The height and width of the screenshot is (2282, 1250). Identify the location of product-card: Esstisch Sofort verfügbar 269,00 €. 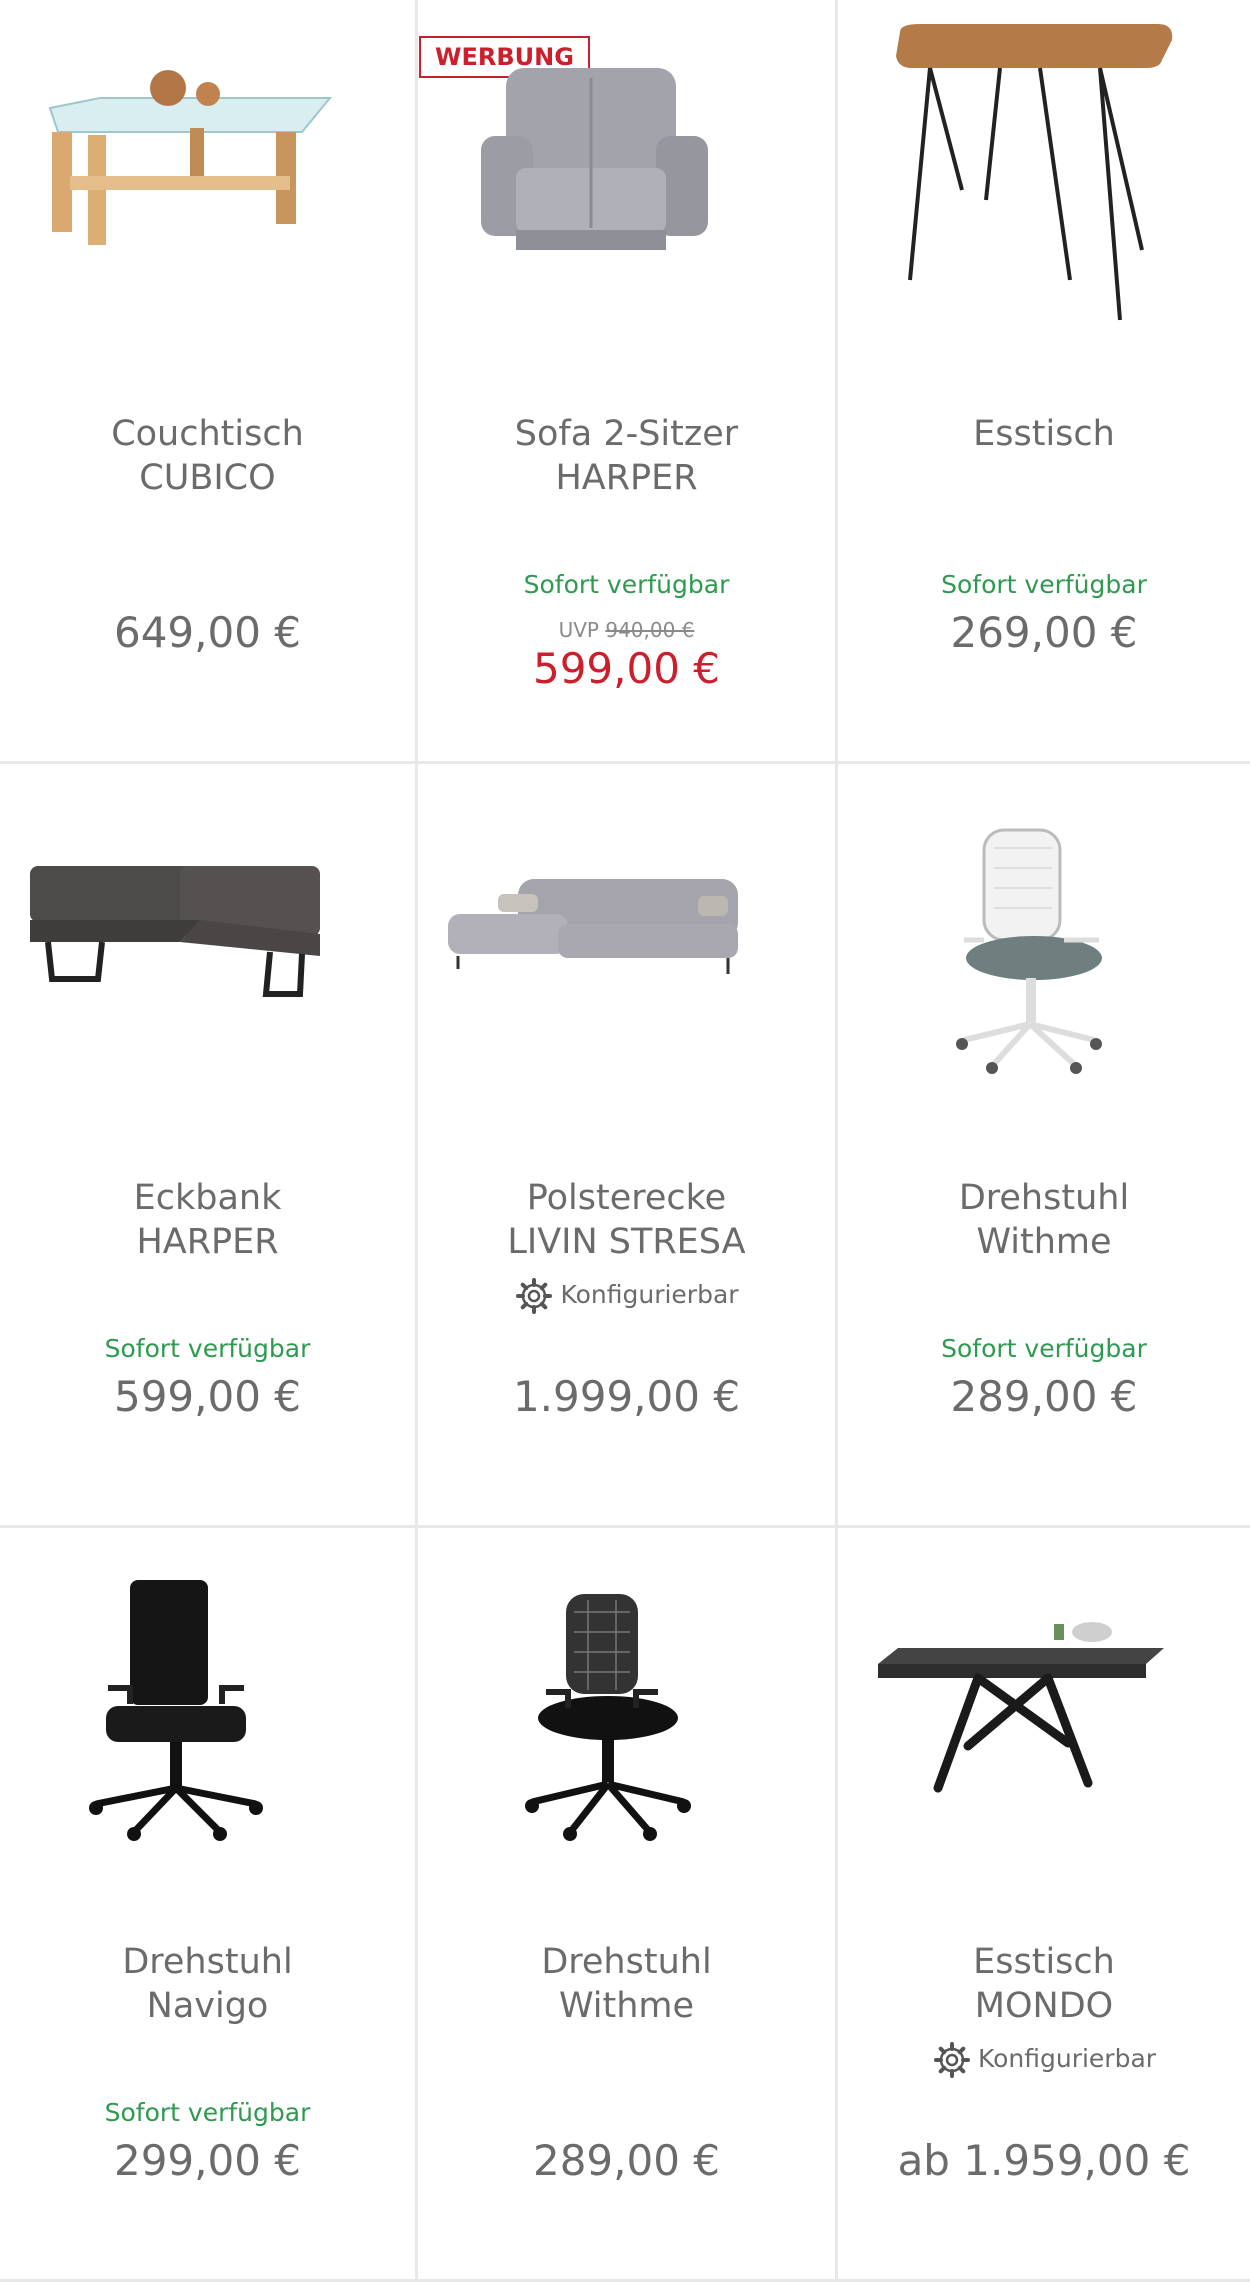
(1044, 382).